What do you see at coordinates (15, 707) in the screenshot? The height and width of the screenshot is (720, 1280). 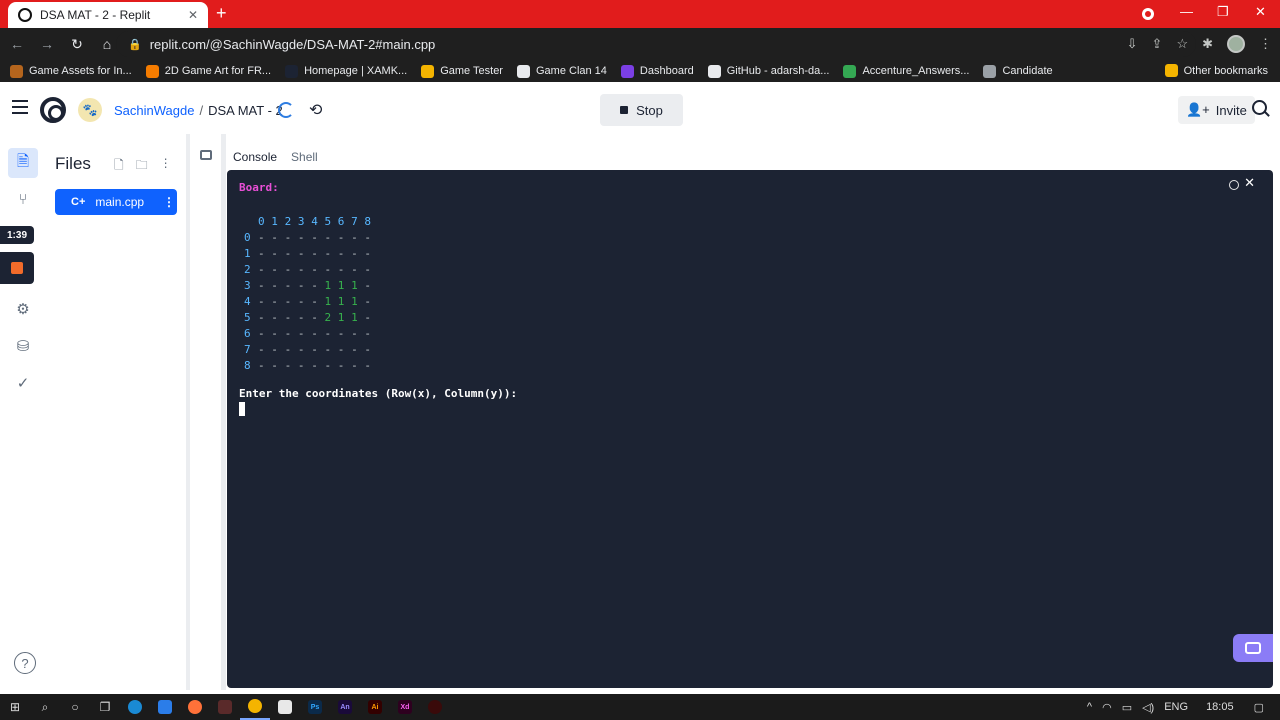 I see `windows-start-icon: ⊞` at bounding box center [15, 707].